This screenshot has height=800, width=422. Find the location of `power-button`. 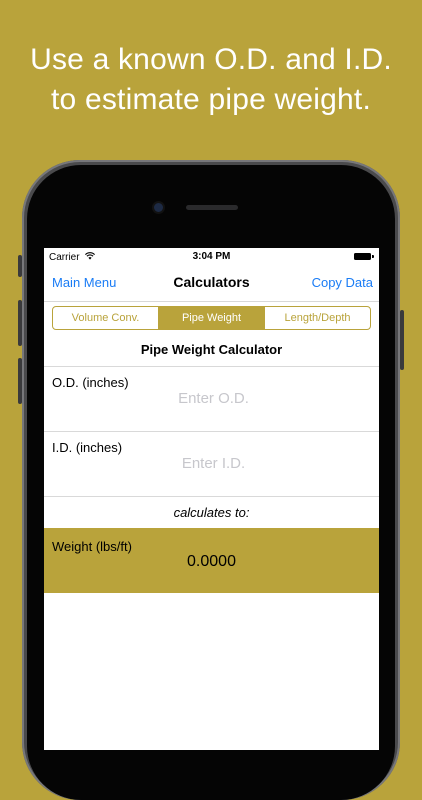

power-button is located at coordinates (402, 340).